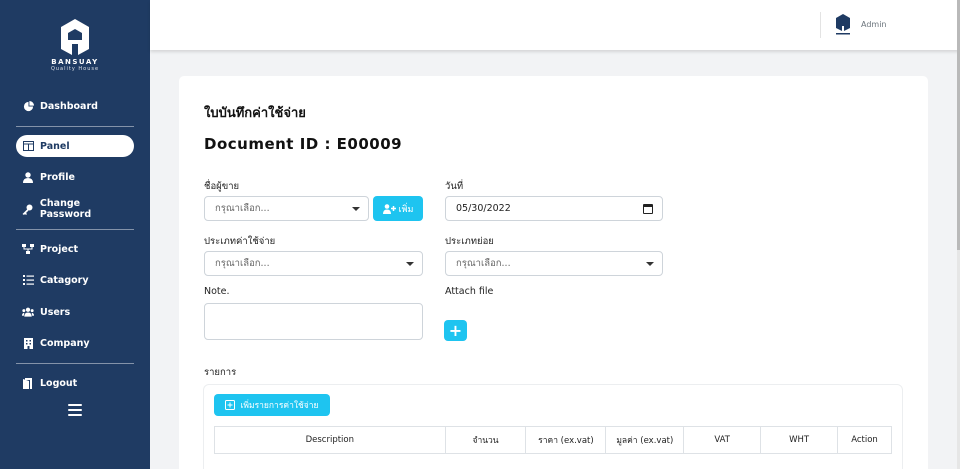 This screenshot has height=469, width=960. What do you see at coordinates (799, 440) in the screenshot?
I see `column-header: WHT` at bounding box center [799, 440].